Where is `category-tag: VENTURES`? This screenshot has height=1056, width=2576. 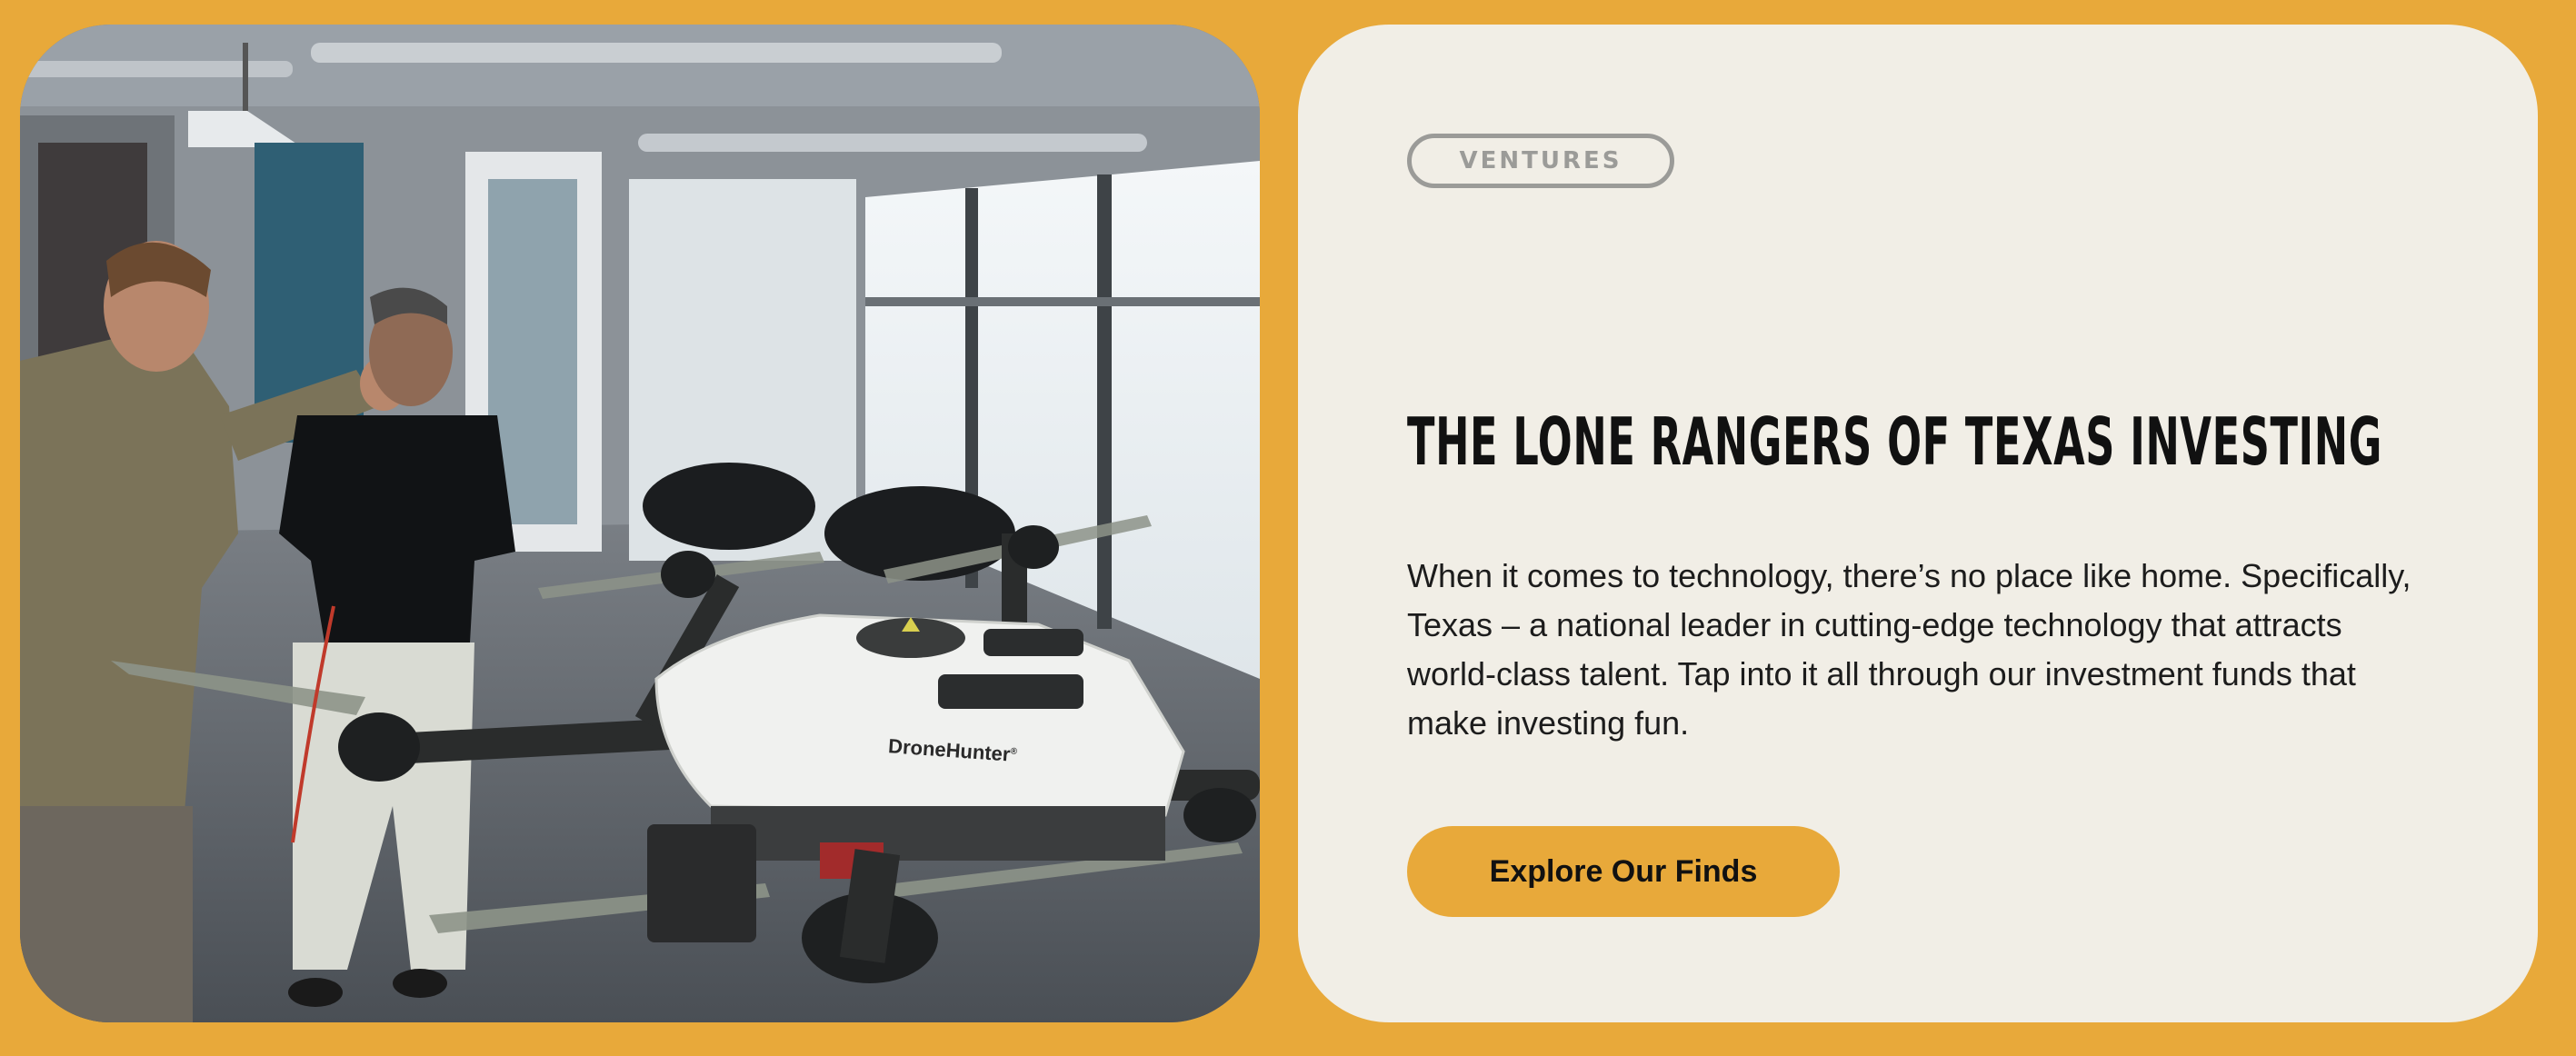
category-tag: VENTURES is located at coordinates (1540, 161).